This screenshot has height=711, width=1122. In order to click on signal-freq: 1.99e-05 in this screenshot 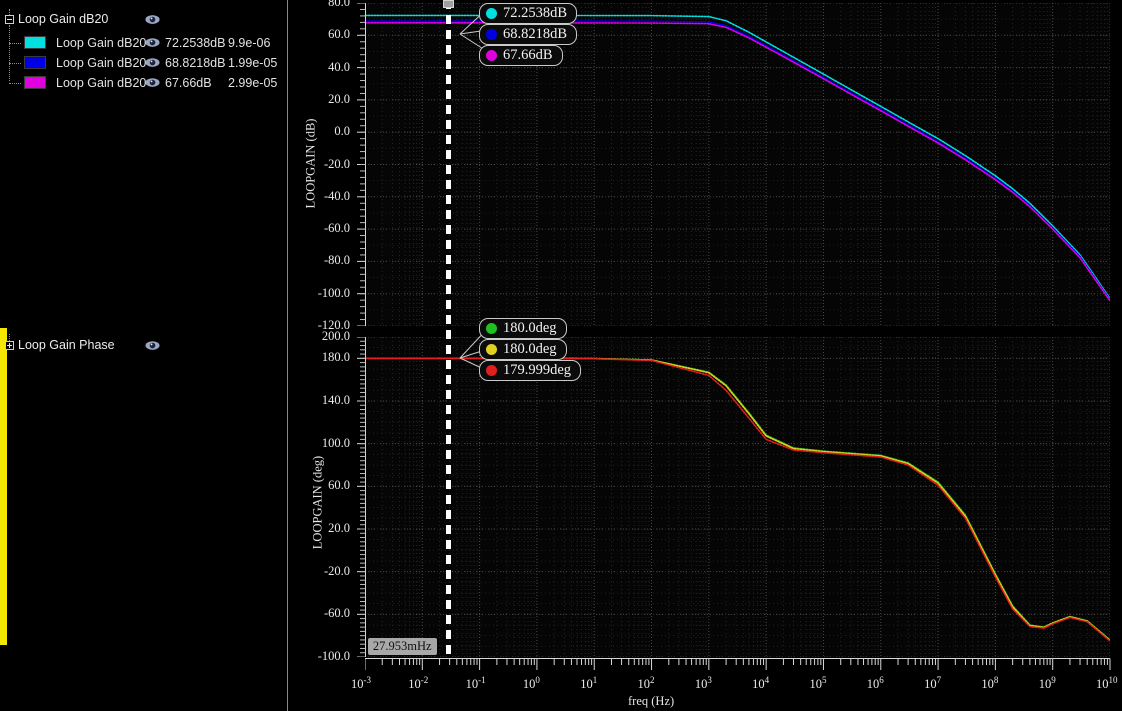, I will do `click(253, 63)`.